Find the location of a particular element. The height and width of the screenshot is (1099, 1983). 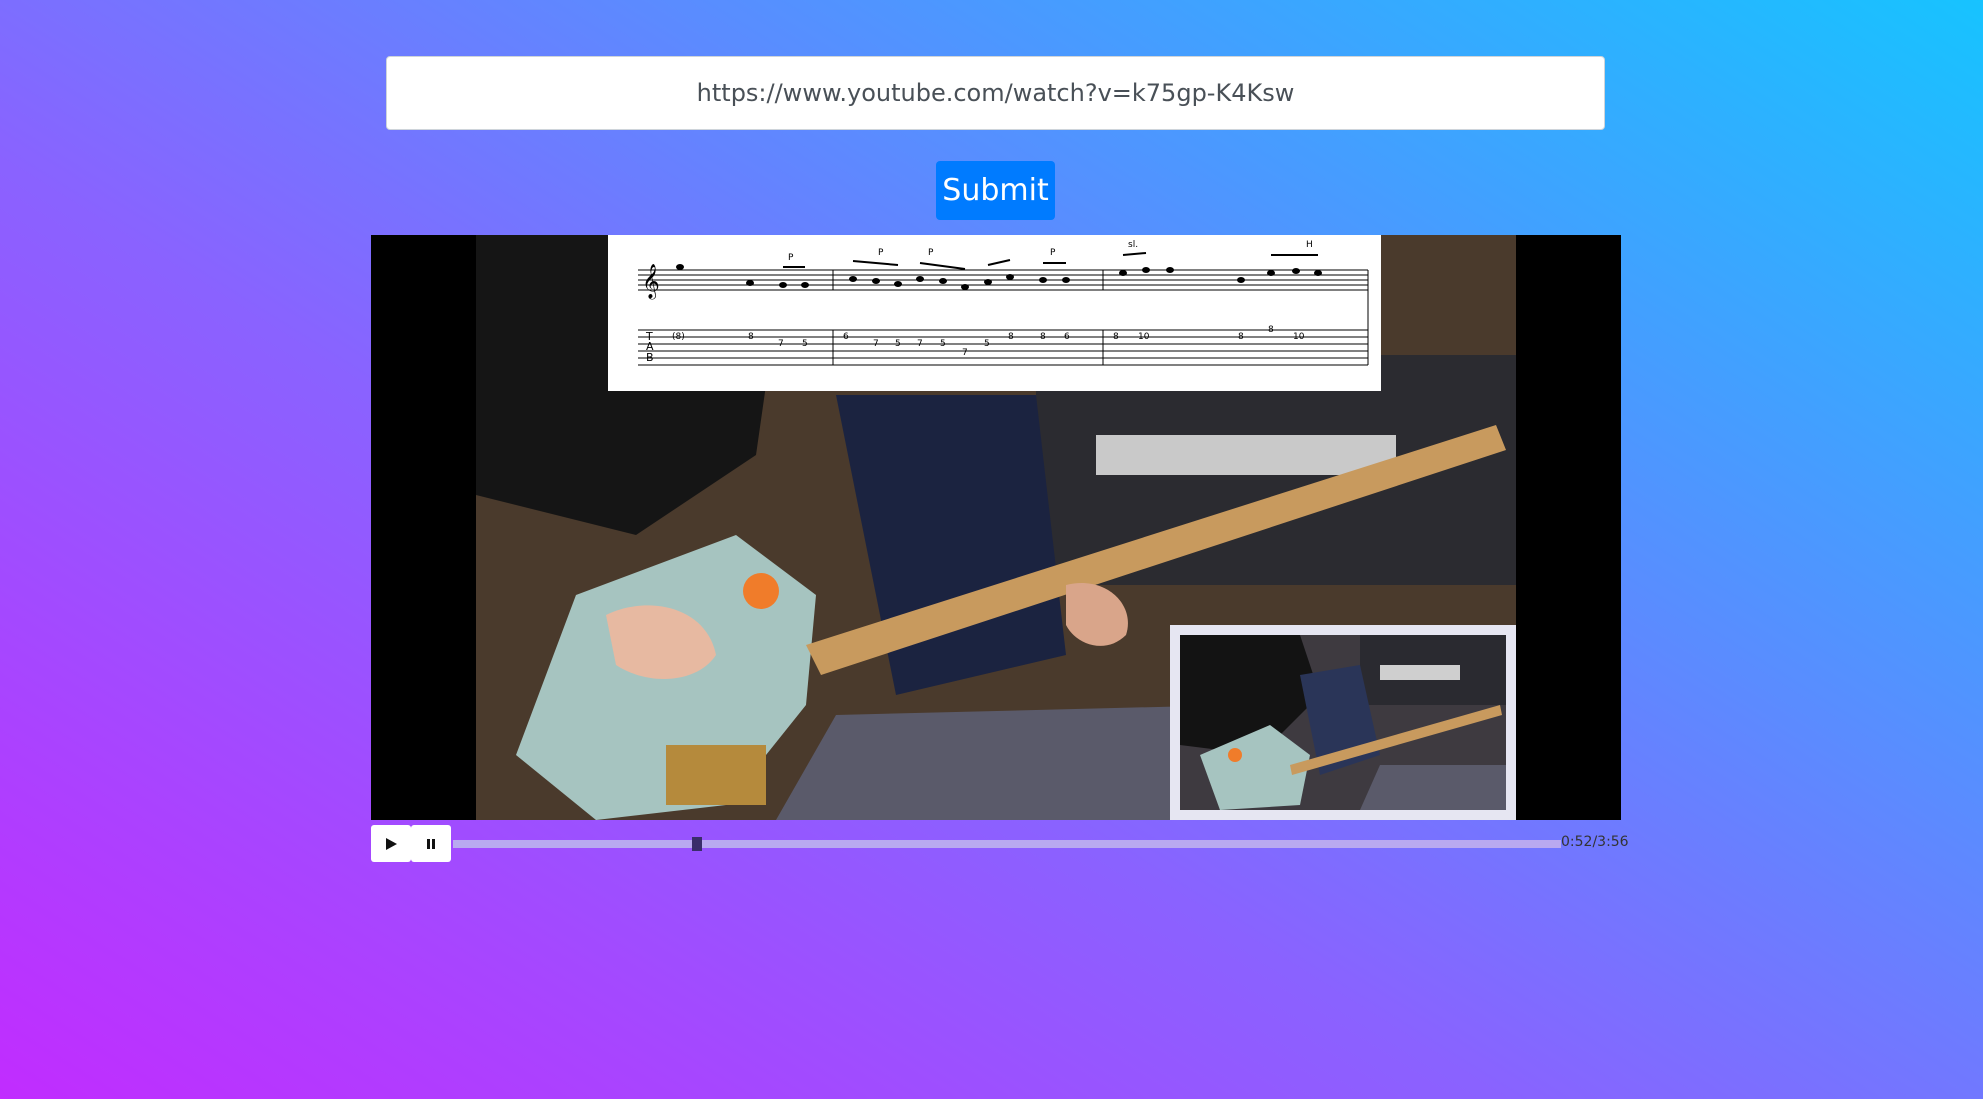

pause-icon is located at coordinates (431, 843).